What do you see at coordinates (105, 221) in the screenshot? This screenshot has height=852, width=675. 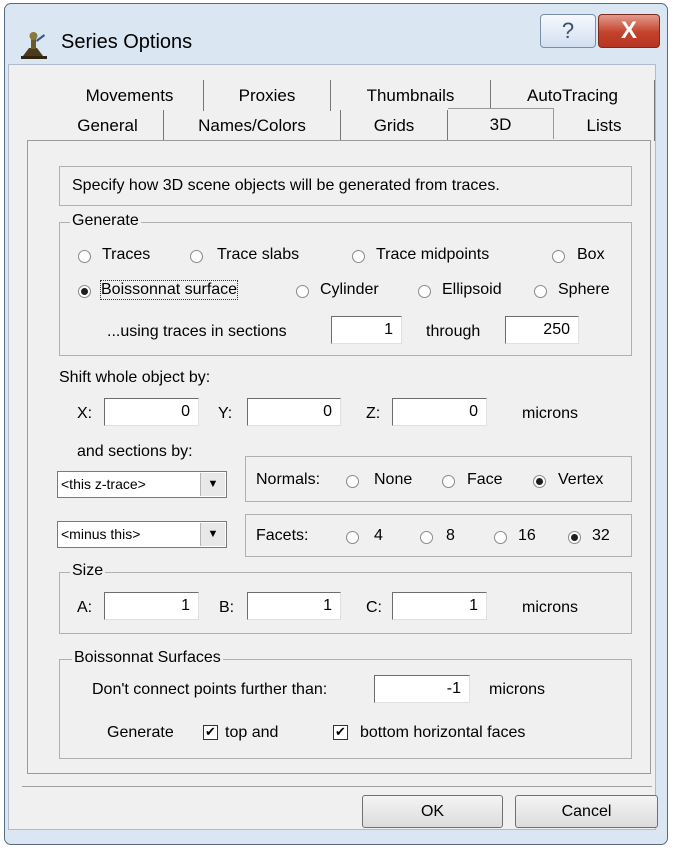 I see `generate-legend: Generate` at bounding box center [105, 221].